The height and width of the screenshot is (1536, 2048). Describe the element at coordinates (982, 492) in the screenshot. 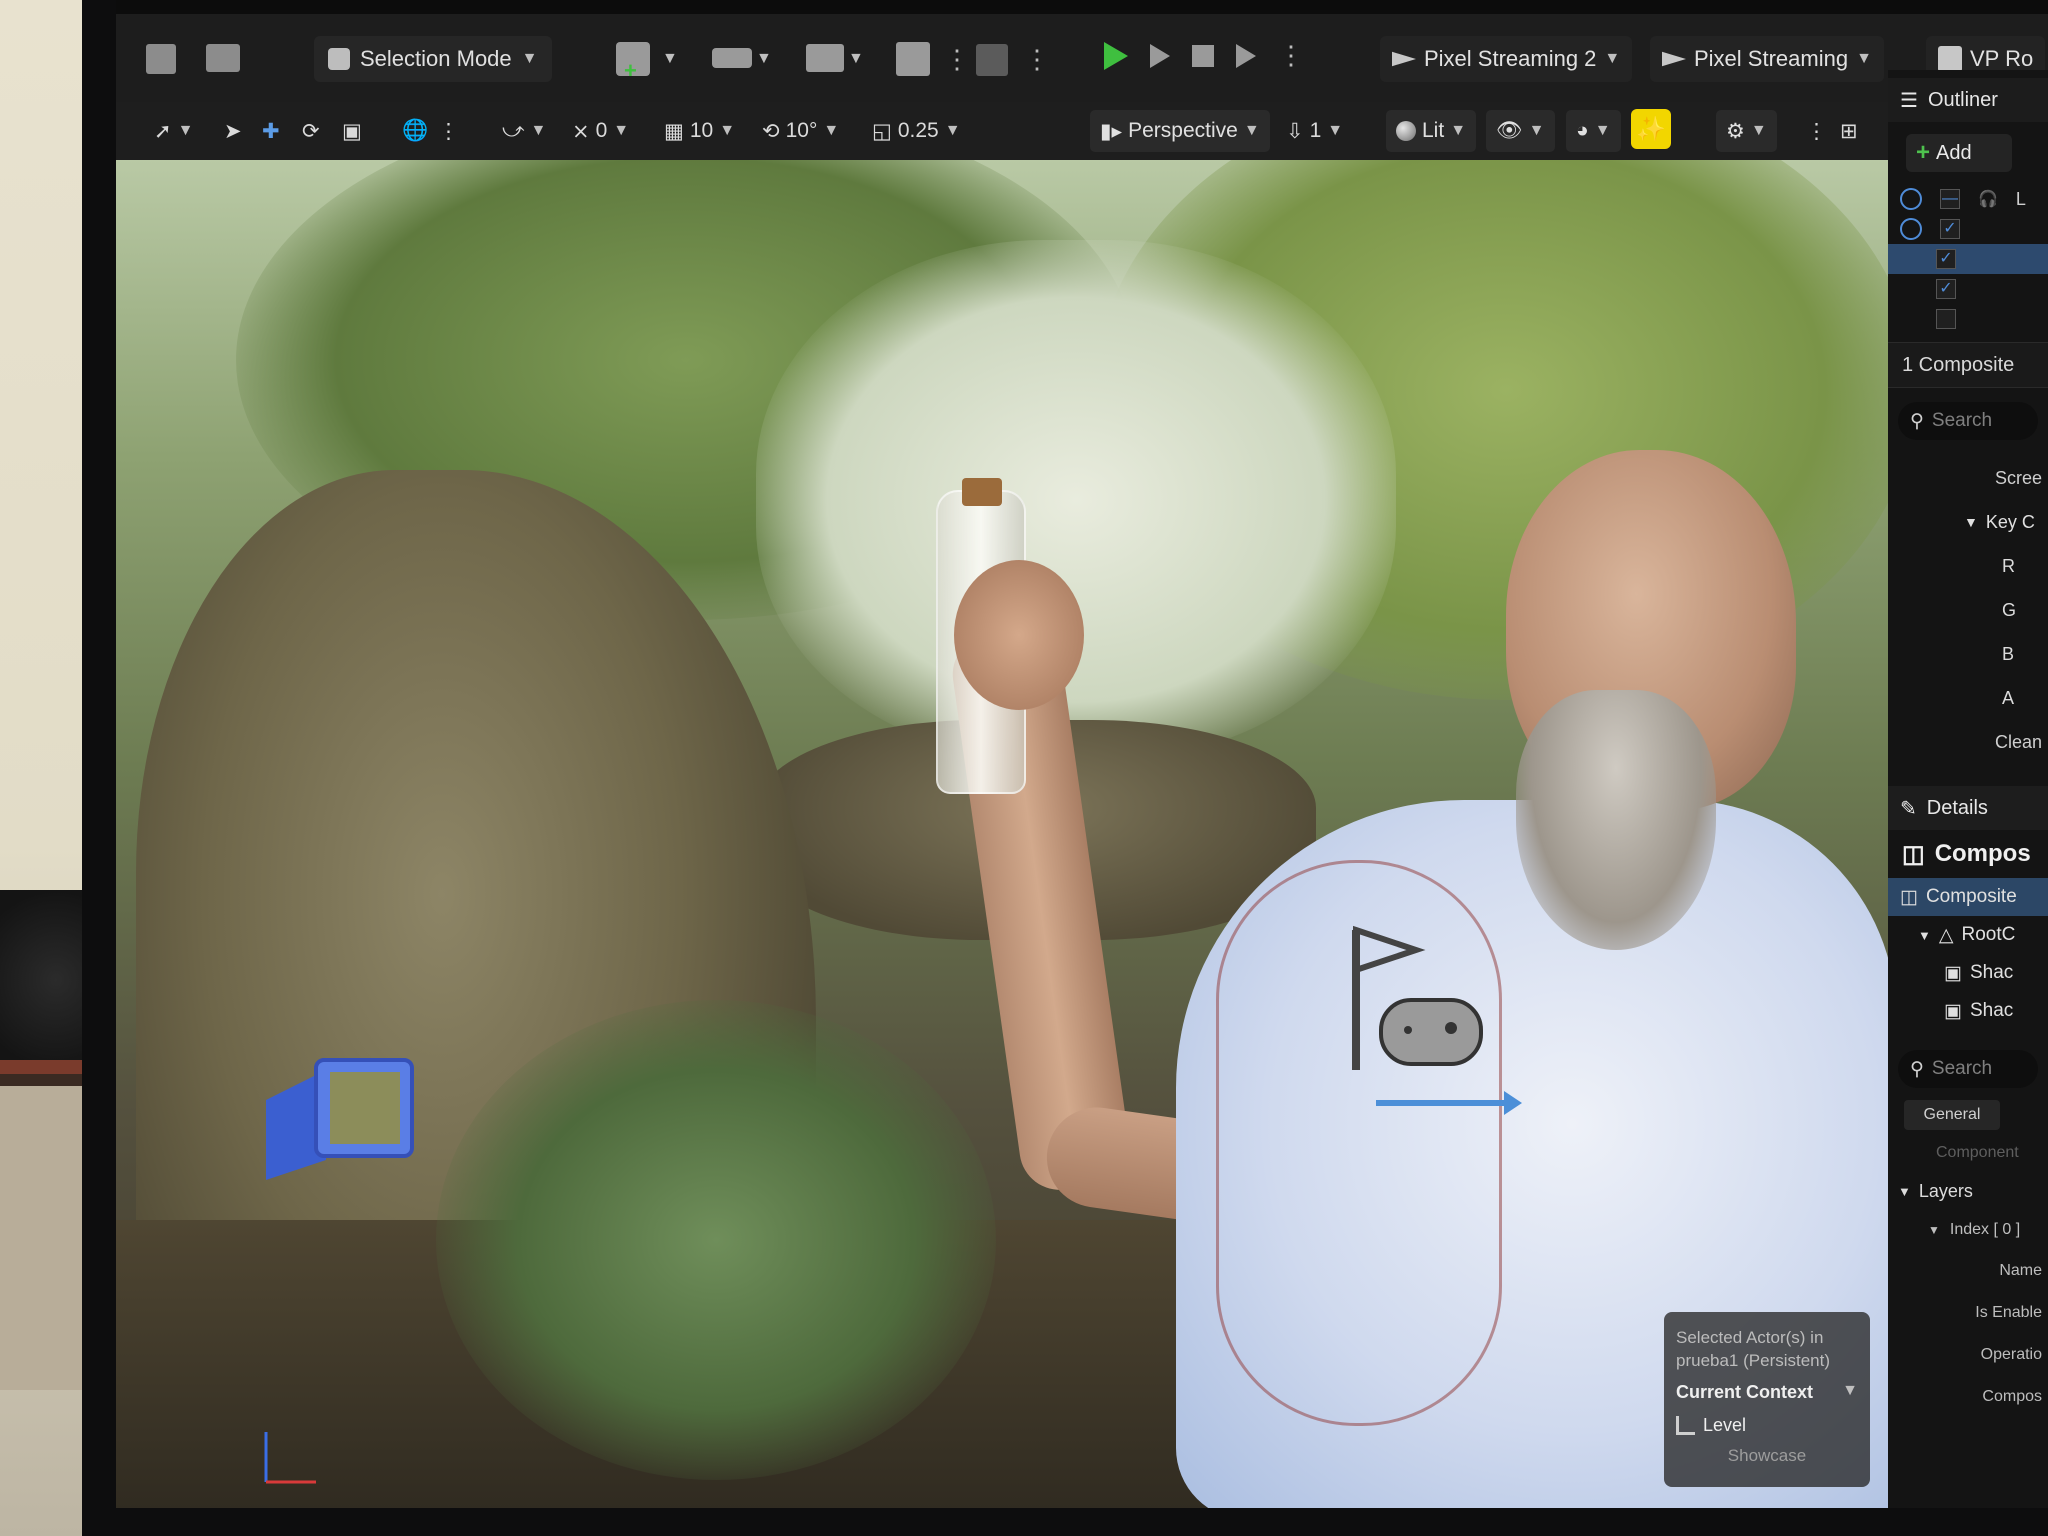

I see `bottle-cork` at that location.